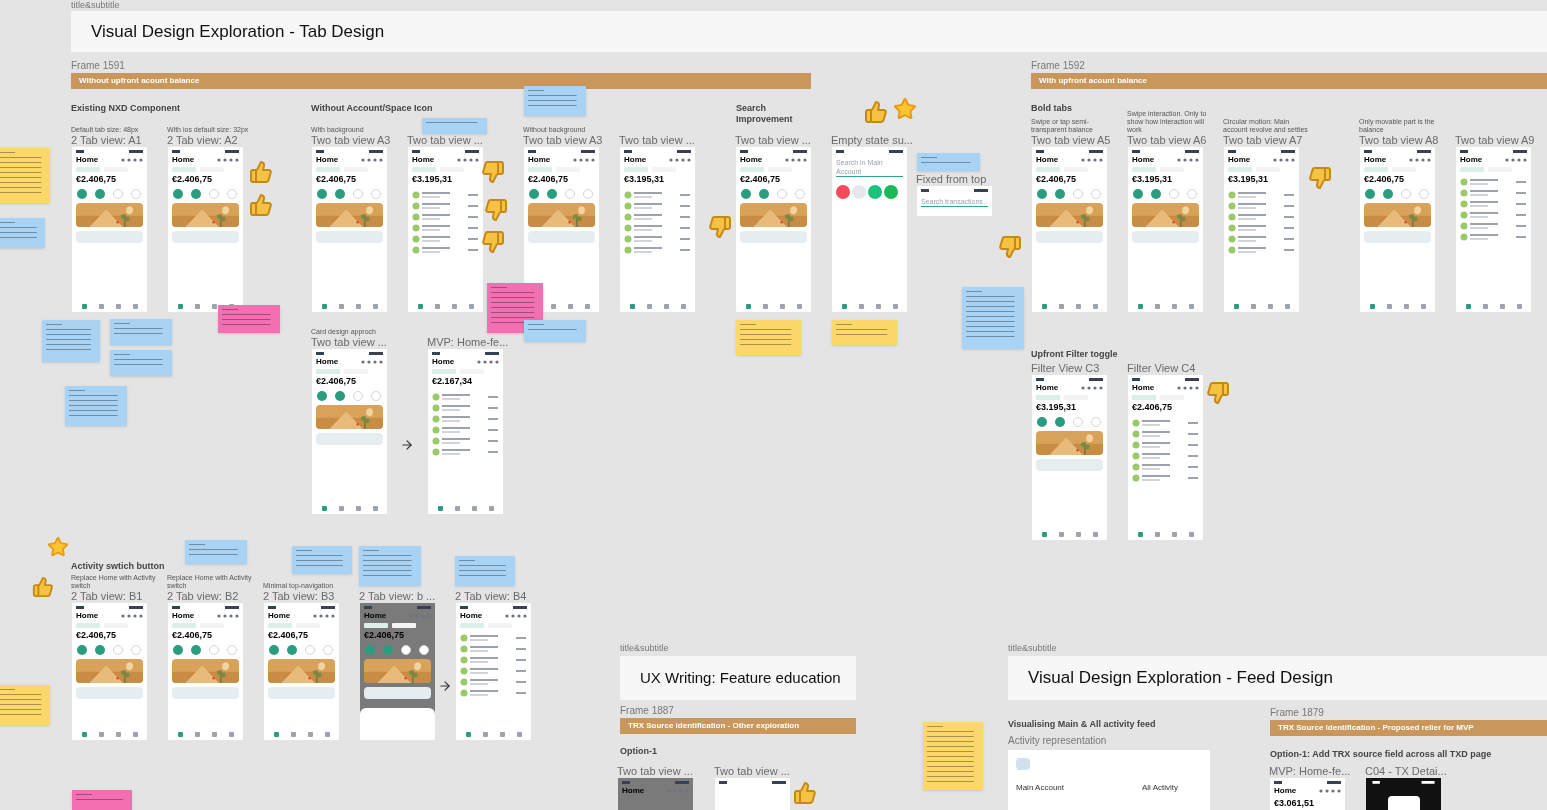  What do you see at coordinates (639, 751) in the screenshot?
I see `section-heading: Option-1` at bounding box center [639, 751].